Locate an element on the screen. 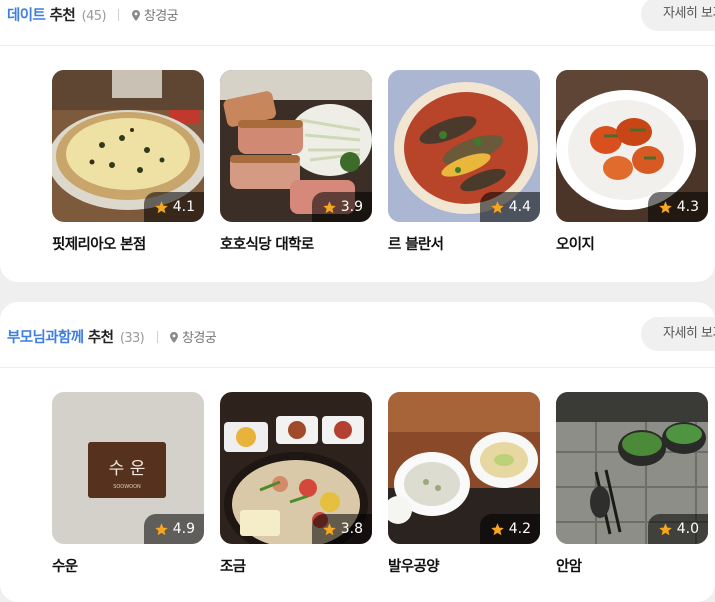 This screenshot has height=602, width=715. place-name: 발우공양 is located at coordinates (414, 567).